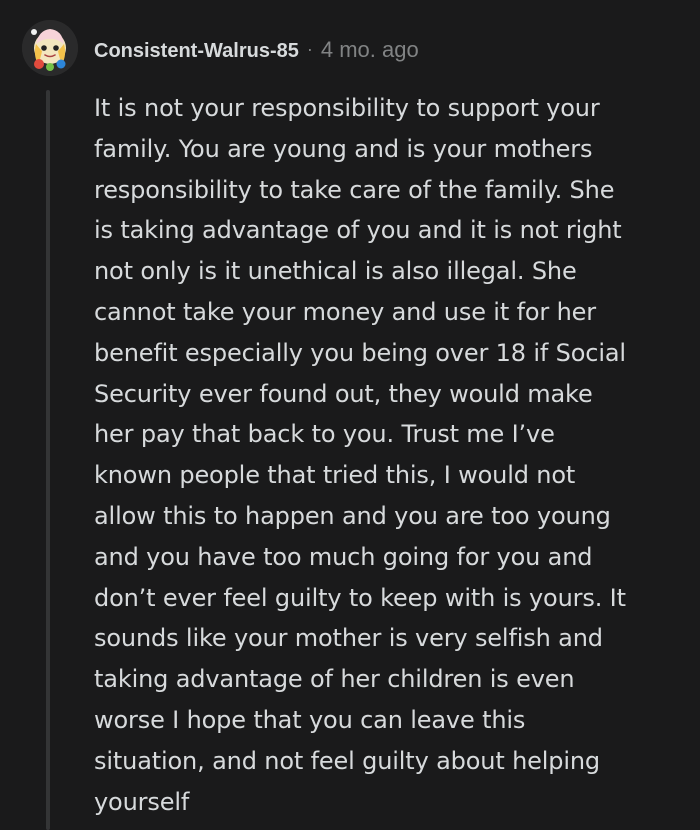  I want to click on snoo-avatar-icon, so click(50, 48).